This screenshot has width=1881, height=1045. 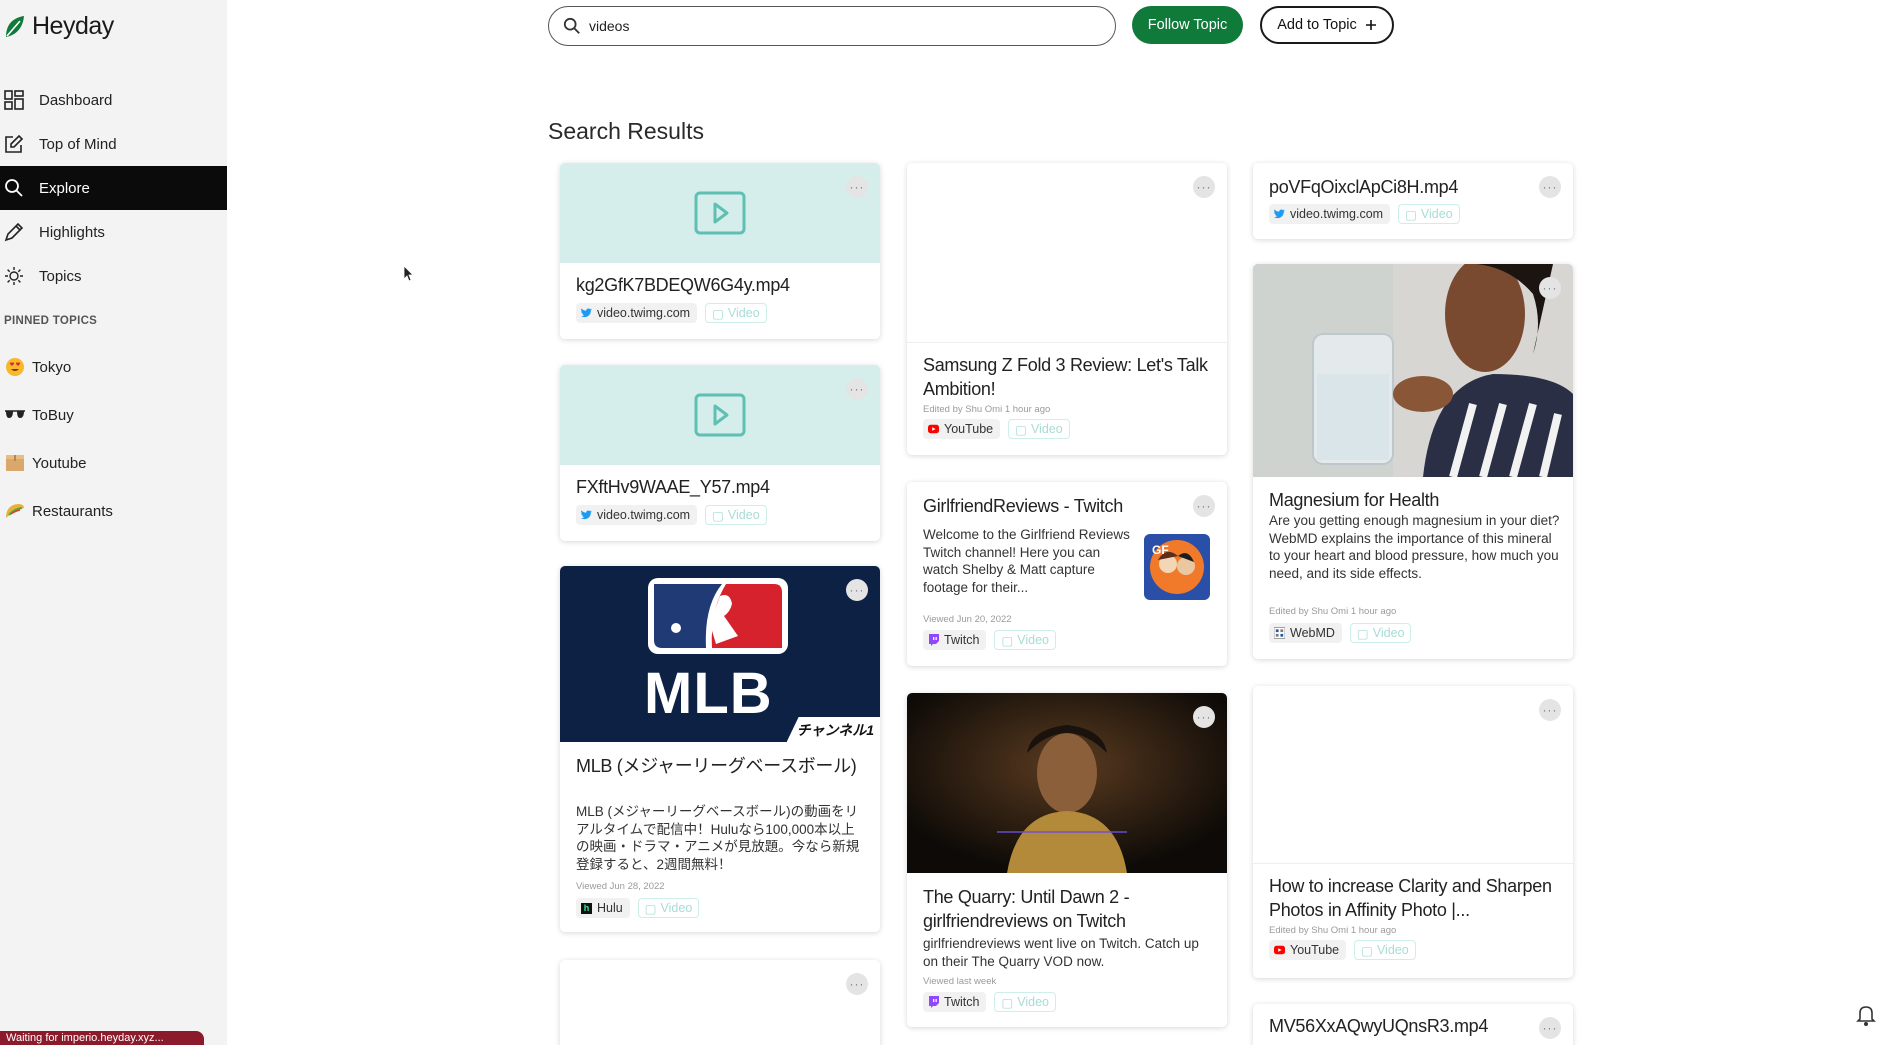 I want to click on nav-explore: Explore, so click(x=113, y=188).